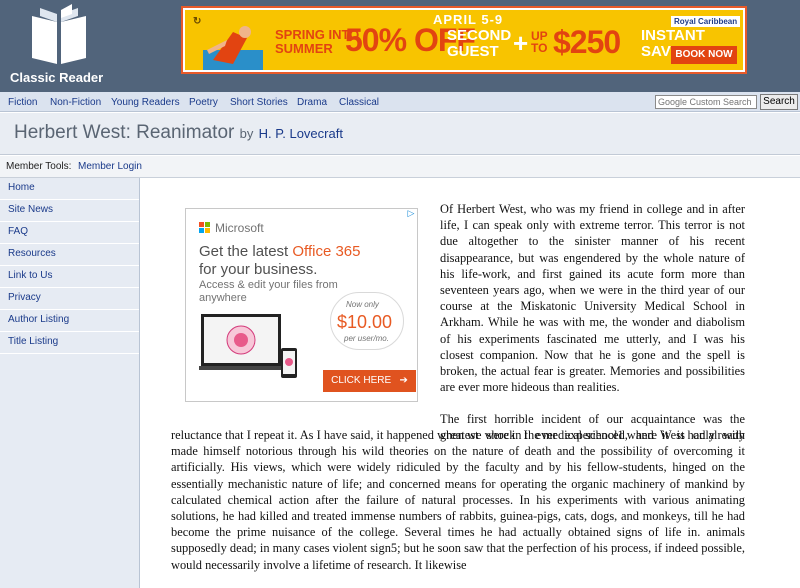  What do you see at coordinates (69, 299) in the screenshot?
I see `sidebar-item-privacy: Privacy` at bounding box center [69, 299].